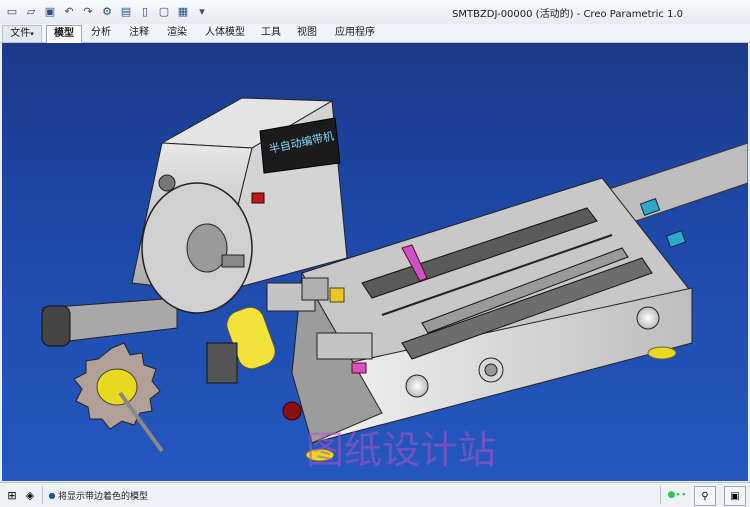 This screenshot has height=507, width=750. What do you see at coordinates (69, 11) in the screenshot?
I see `undo-icon: ↶` at bounding box center [69, 11].